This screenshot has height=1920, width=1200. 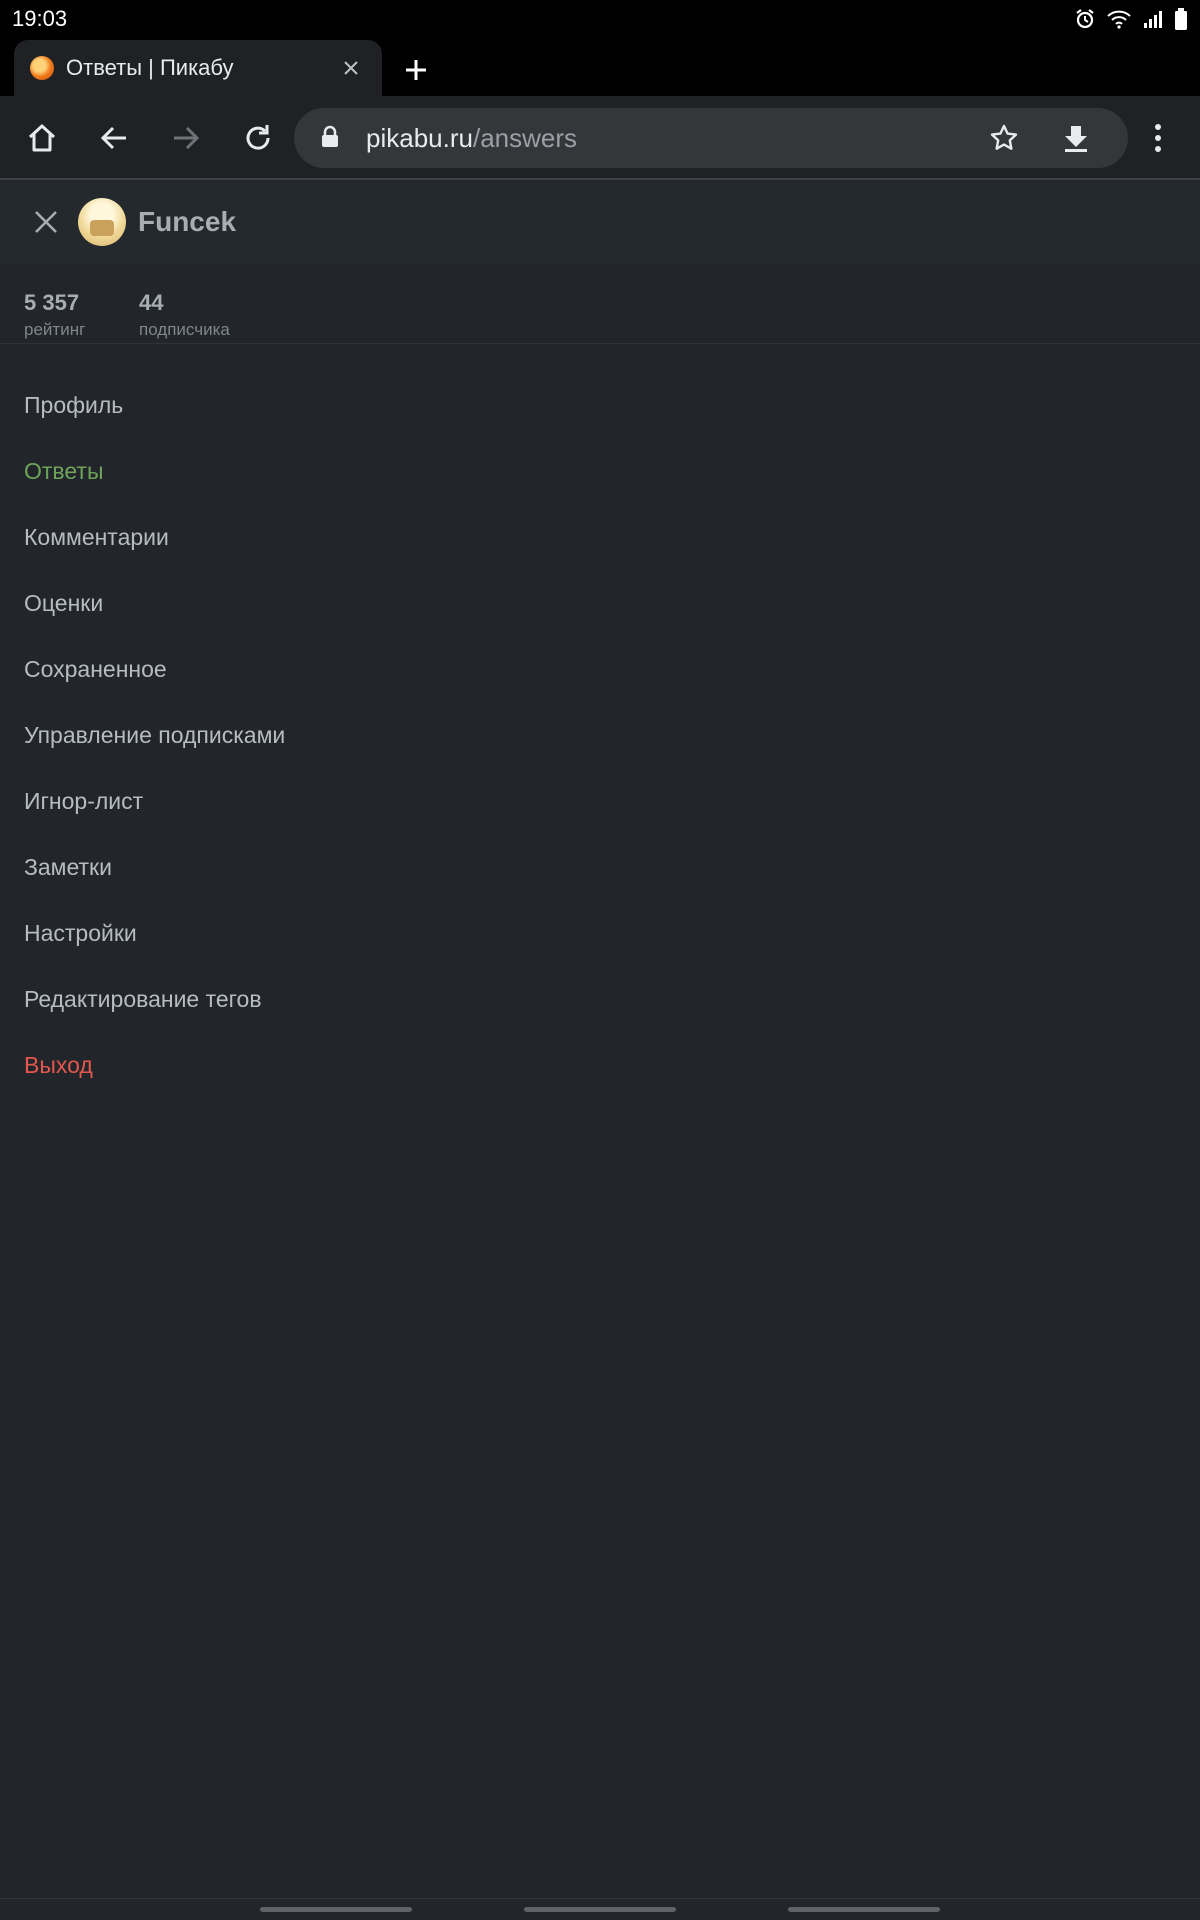 What do you see at coordinates (40, 18) in the screenshot?
I see `status-time: 19:03` at bounding box center [40, 18].